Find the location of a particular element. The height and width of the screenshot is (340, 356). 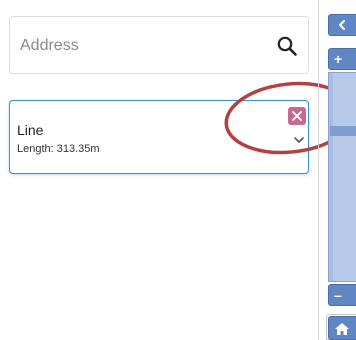

zoom-slider-fill is located at coordinates (344, 177).